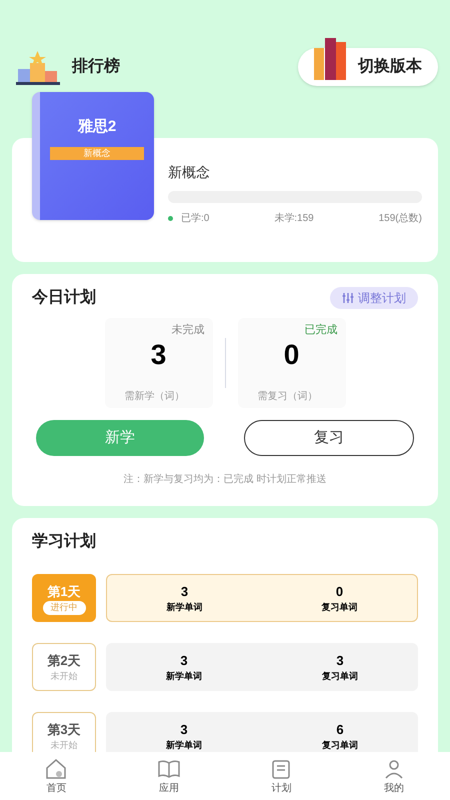 This screenshot has height=800, width=450. Describe the element at coordinates (64, 729) in the screenshot. I see `day-label: 第3天` at that location.